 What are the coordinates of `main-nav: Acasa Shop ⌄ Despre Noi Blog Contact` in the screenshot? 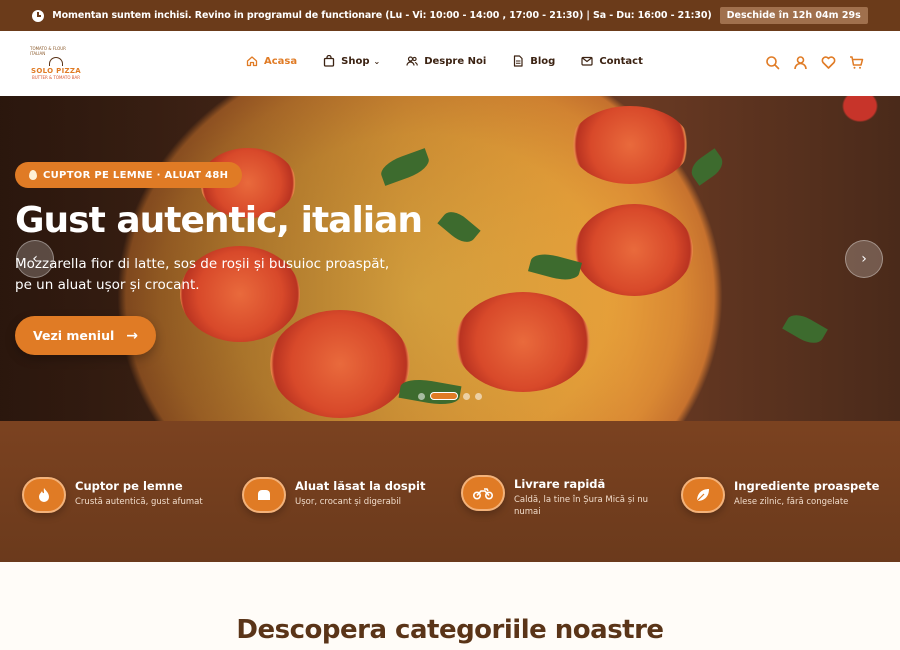 It's located at (457, 61).